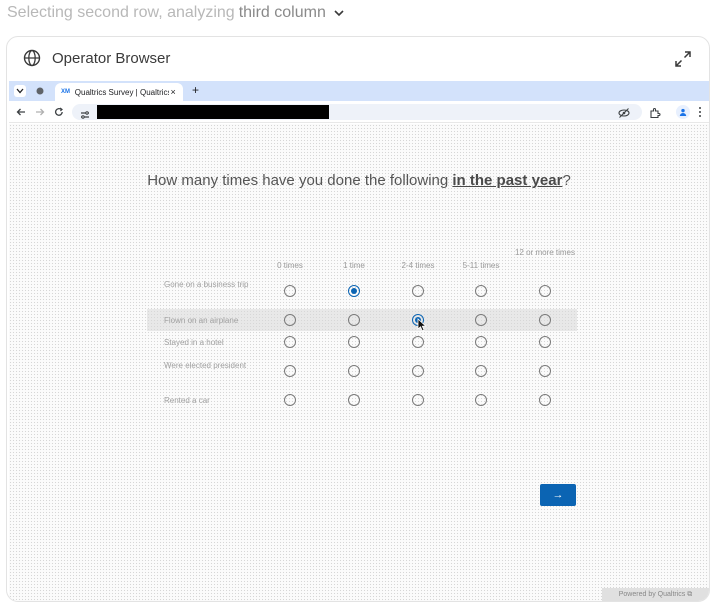  What do you see at coordinates (655, 112) in the screenshot?
I see `extensions-icon` at bounding box center [655, 112].